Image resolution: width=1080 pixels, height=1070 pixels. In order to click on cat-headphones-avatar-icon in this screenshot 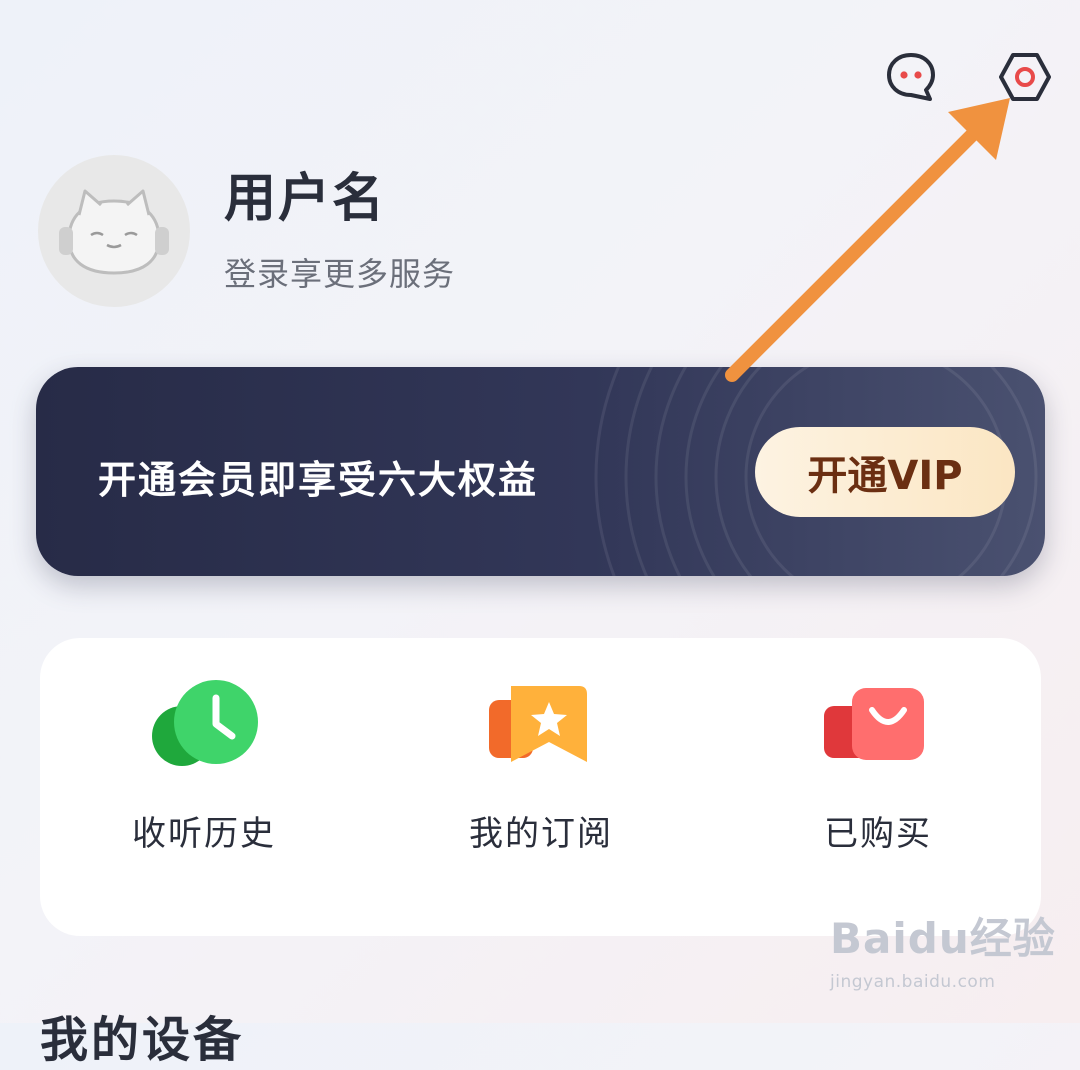, I will do `click(114, 232)`.